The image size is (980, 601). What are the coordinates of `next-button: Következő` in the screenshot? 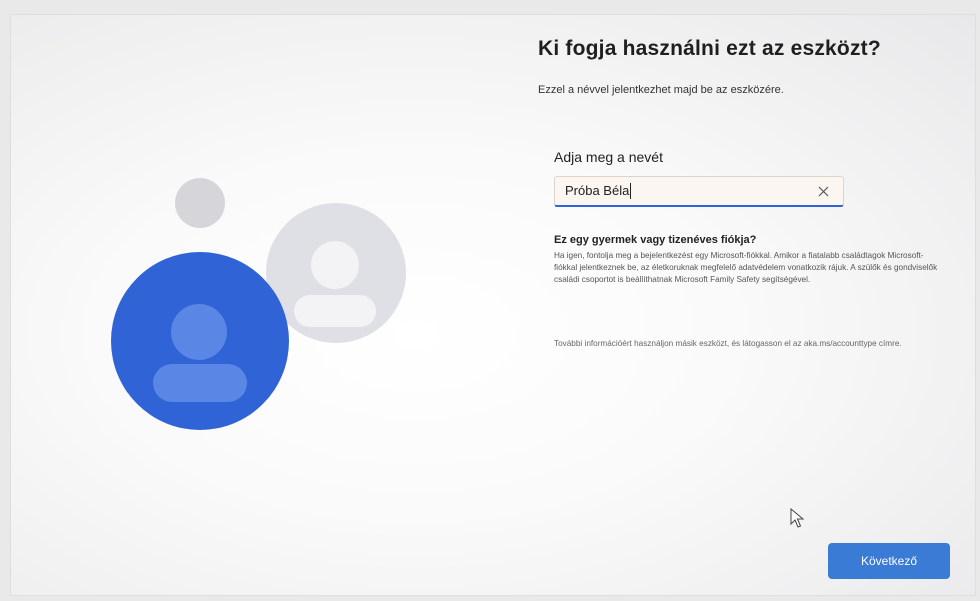 It's located at (889, 561).